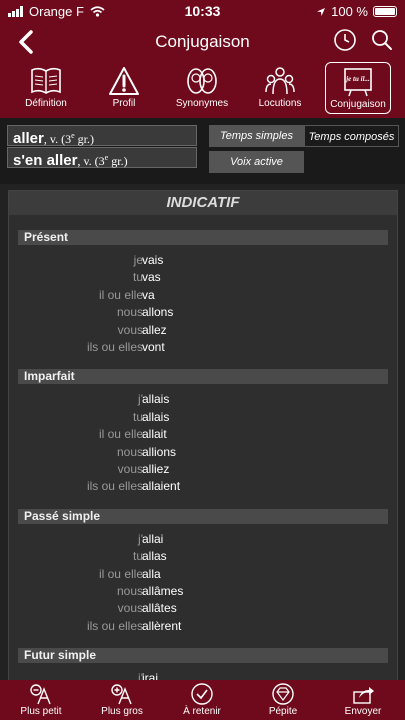  I want to click on diamond-icon, so click(283, 694).